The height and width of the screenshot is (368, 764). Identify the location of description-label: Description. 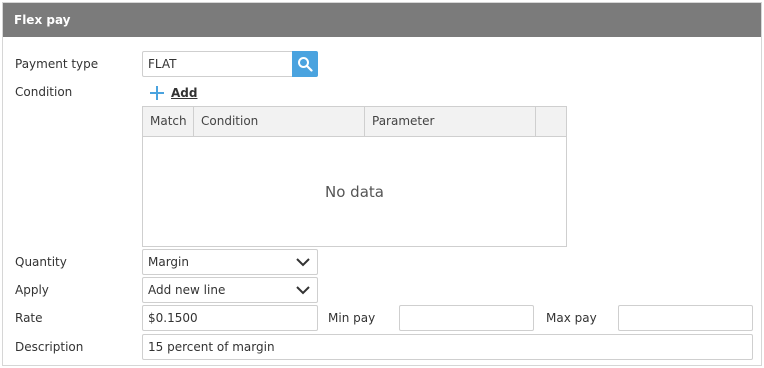
(49, 347).